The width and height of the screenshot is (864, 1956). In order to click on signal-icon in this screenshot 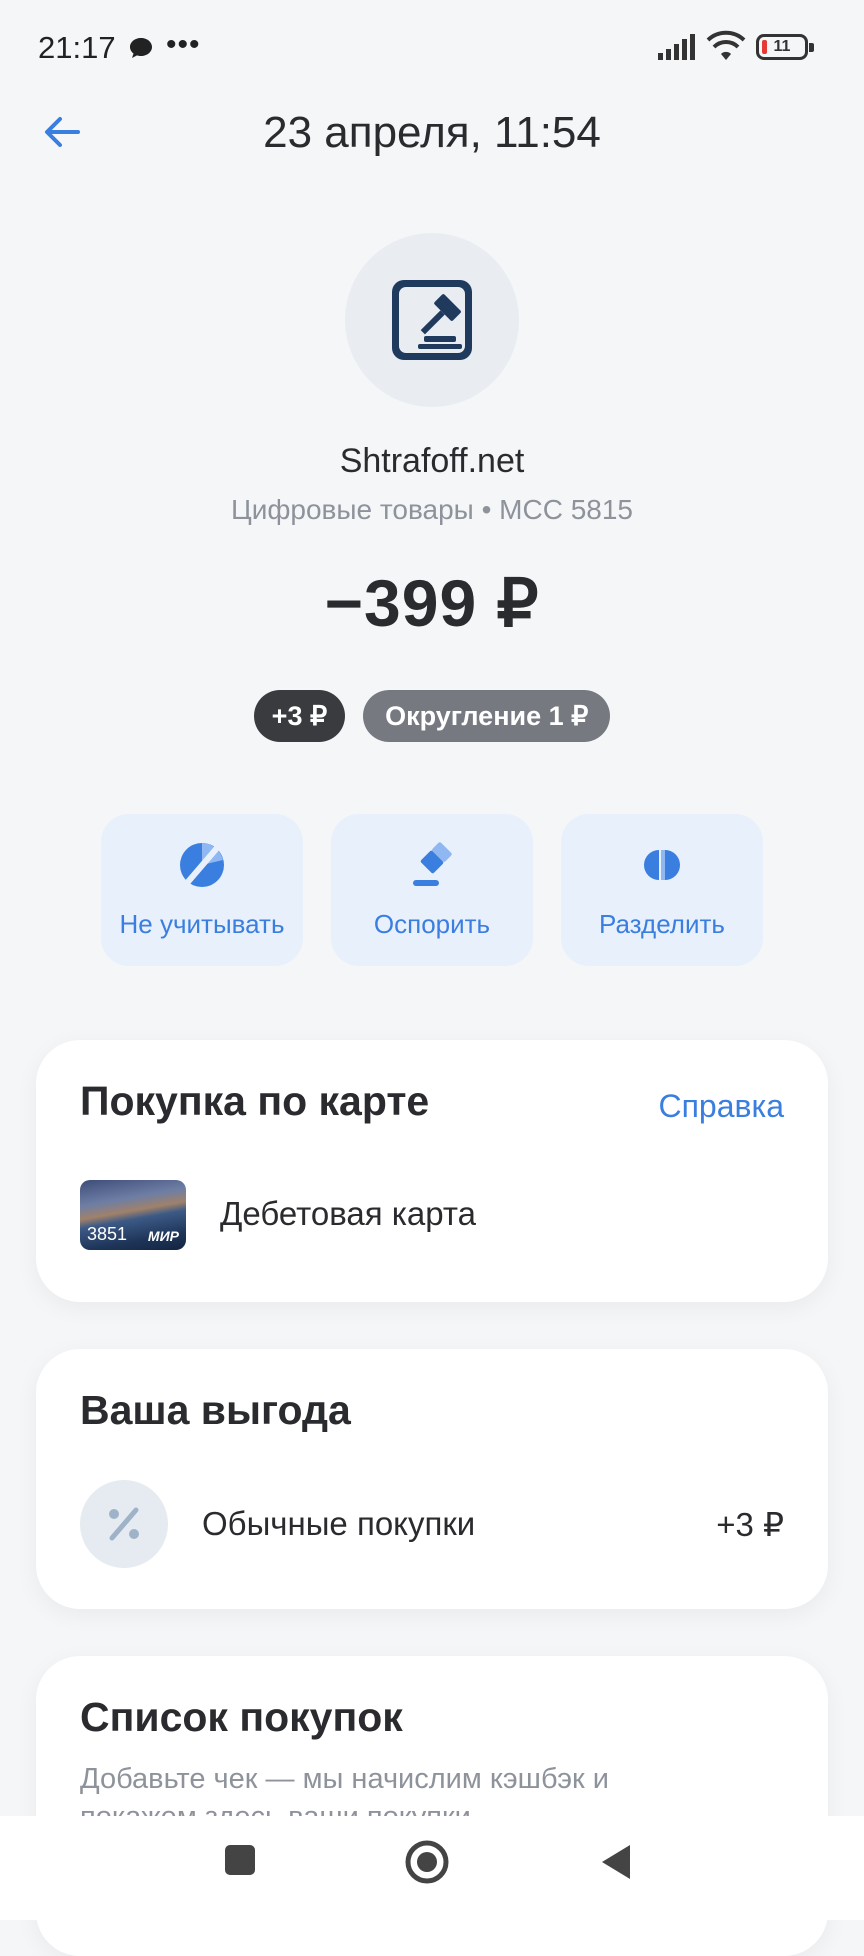, I will do `click(676, 47)`.